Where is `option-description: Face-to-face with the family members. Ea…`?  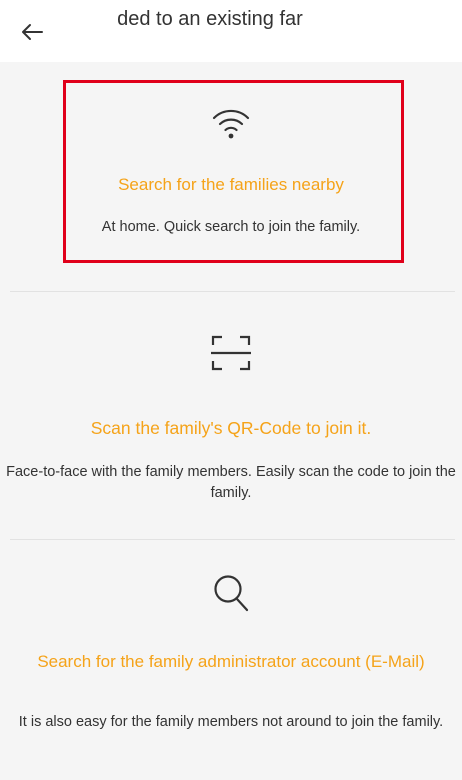 option-description: Face-to-face with the family members. Ea… is located at coordinates (231, 482).